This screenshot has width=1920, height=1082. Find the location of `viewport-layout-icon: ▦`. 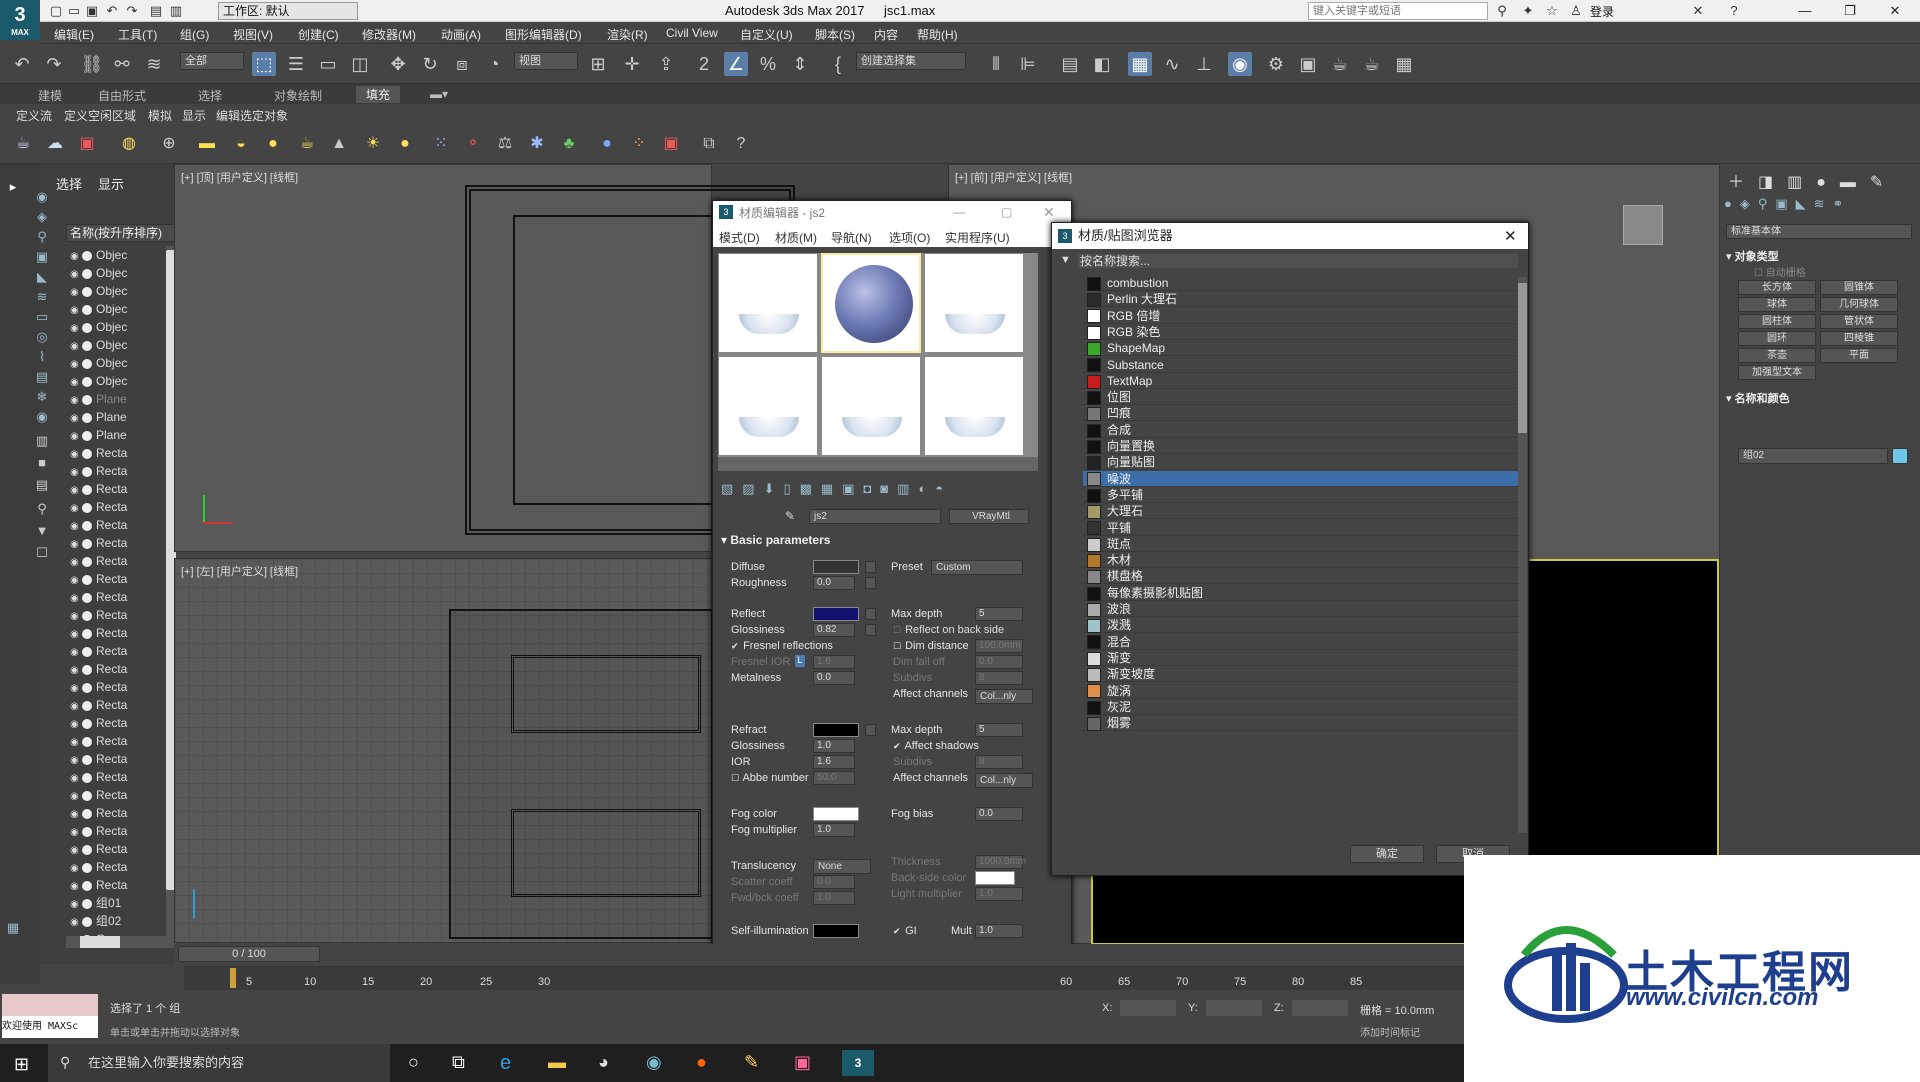

viewport-layout-icon: ▦ is located at coordinates (13, 928).